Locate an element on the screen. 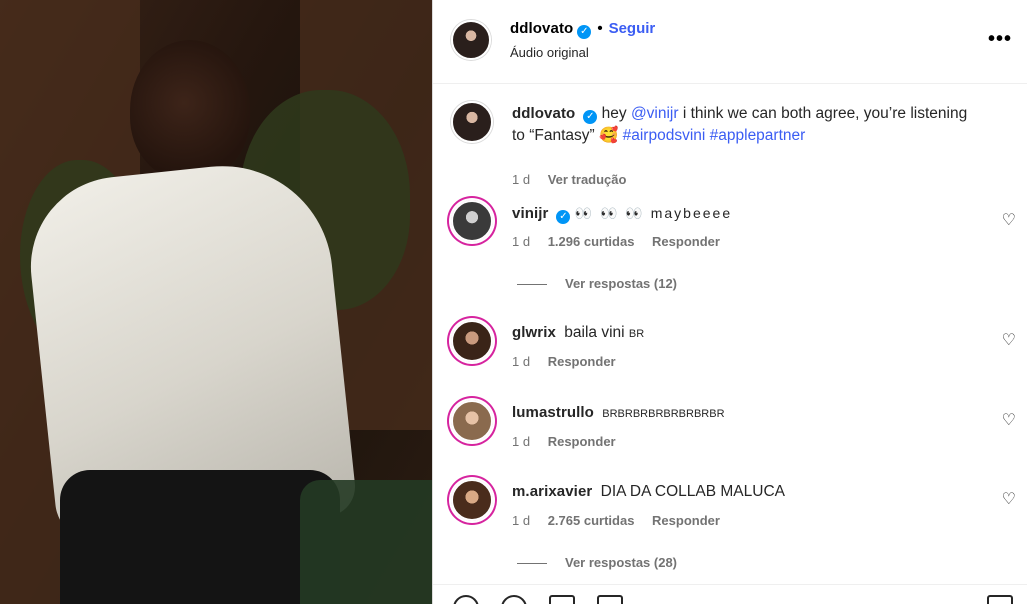 The width and height of the screenshot is (1027, 604). comment-username: lumastrullo is located at coordinates (553, 412).